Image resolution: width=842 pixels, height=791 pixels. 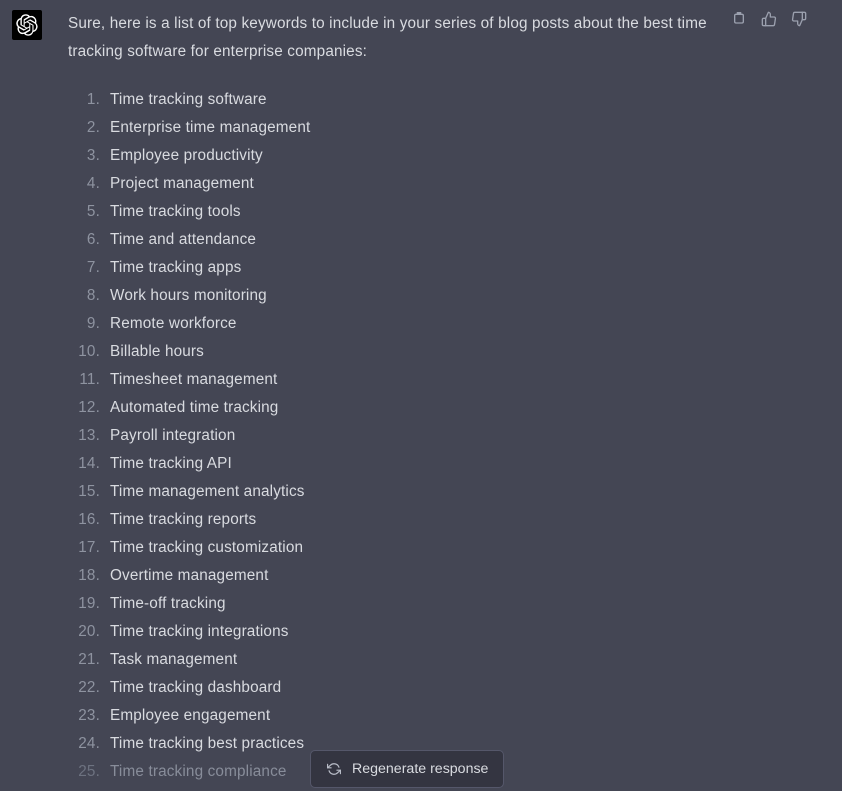 What do you see at coordinates (89, 631) in the screenshot?
I see `list-item-number: 20.` at bounding box center [89, 631].